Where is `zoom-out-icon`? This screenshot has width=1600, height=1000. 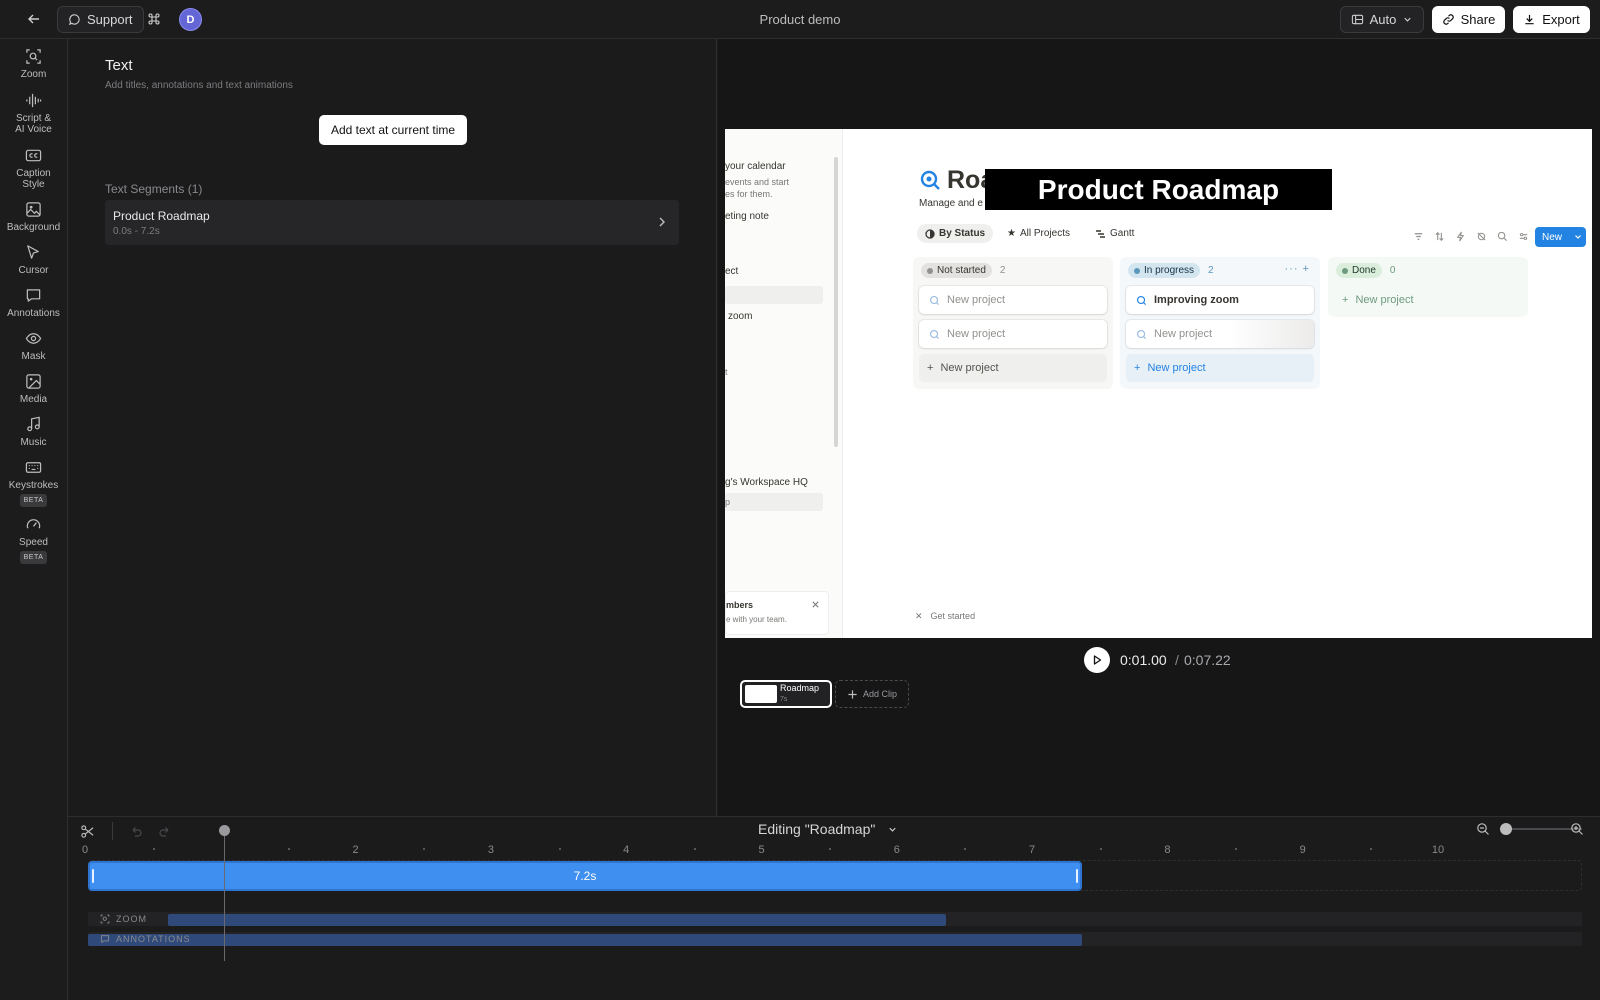
zoom-out-icon is located at coordinates (1483, 829).